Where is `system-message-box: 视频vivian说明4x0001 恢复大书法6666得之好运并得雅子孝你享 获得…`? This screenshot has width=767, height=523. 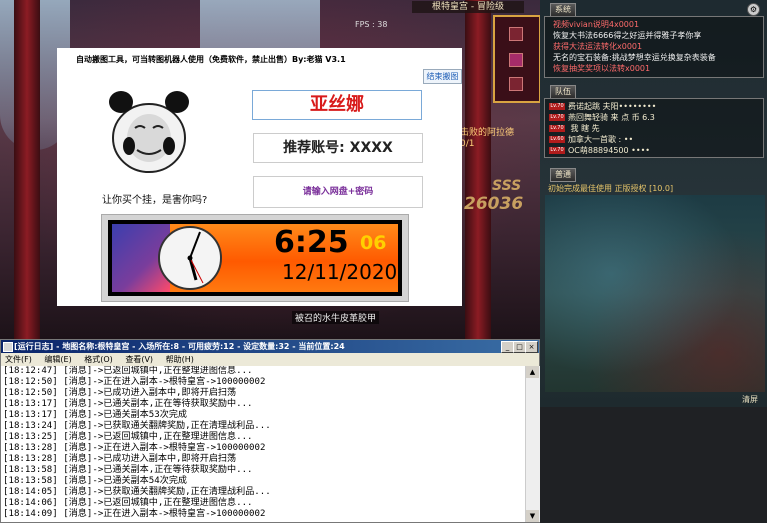 system-message-box: 视频vivian说明4x0001 恢复大书法6666得之好运并得雅子孝你享 获得… is located at coordinates (654, 47).